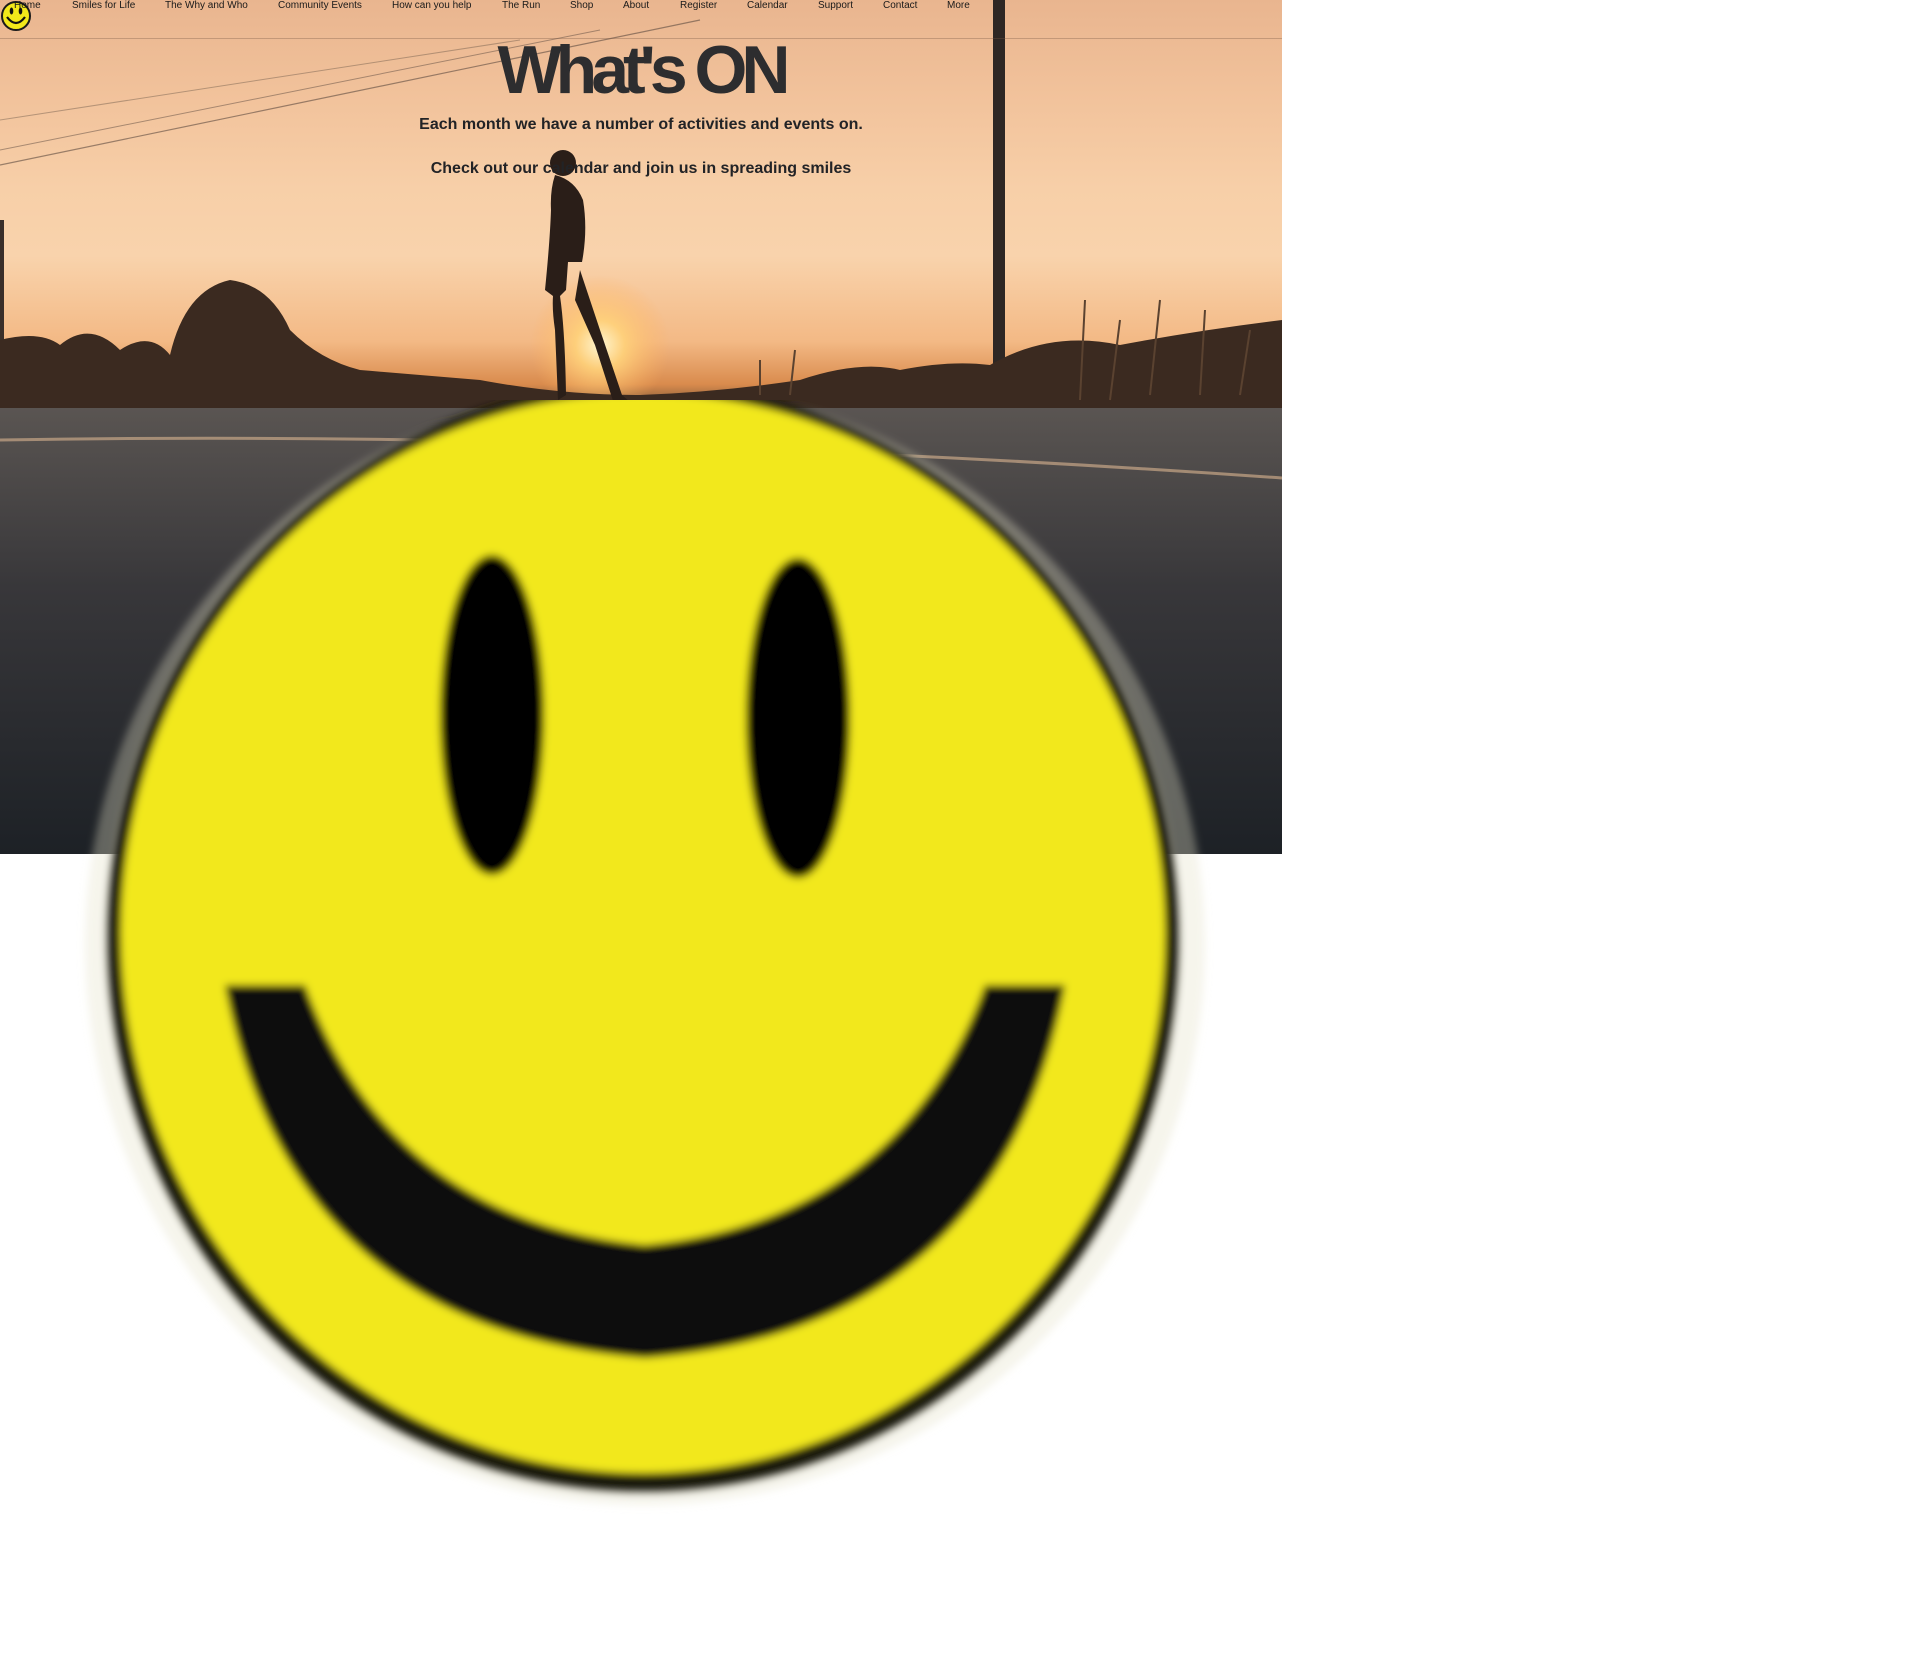 The image size is (1916, 1675). What do you see at coordinates (320, 6) in the screenshot?
I see `nav-item-community-events: Community Events` at bounding box center [320, 6].